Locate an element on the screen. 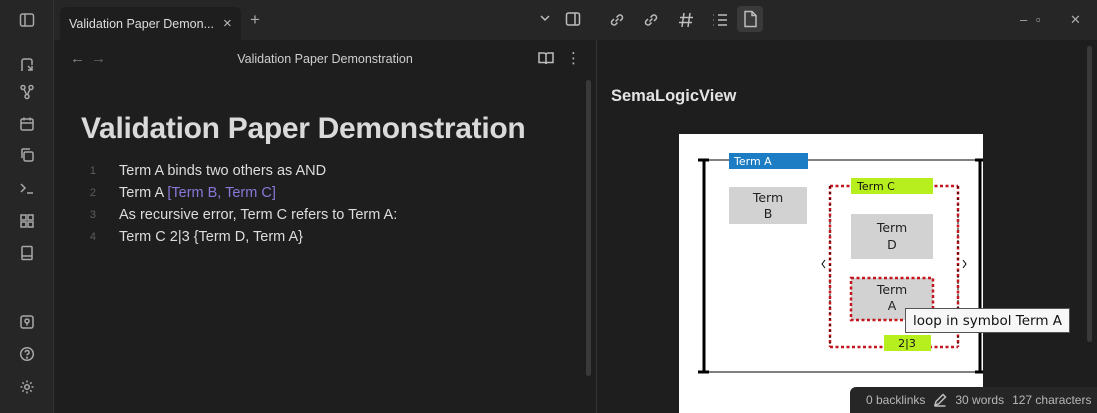  vault-icon is located at coordinates (27, 322).